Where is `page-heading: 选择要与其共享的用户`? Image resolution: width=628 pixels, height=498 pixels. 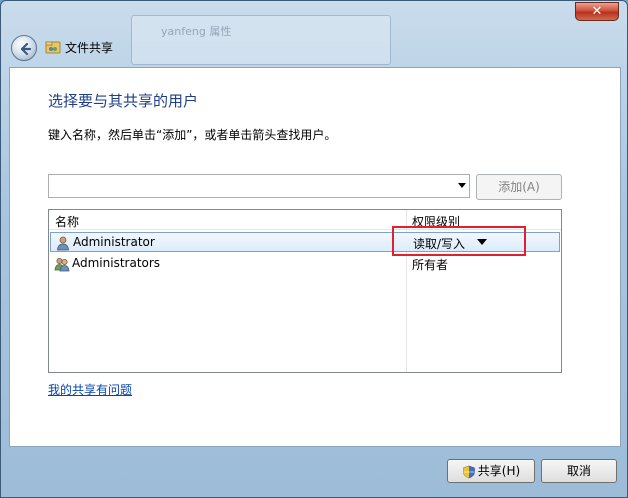
page-heading: 选择要与其共享的用户 is located at coordinates (123, 101).